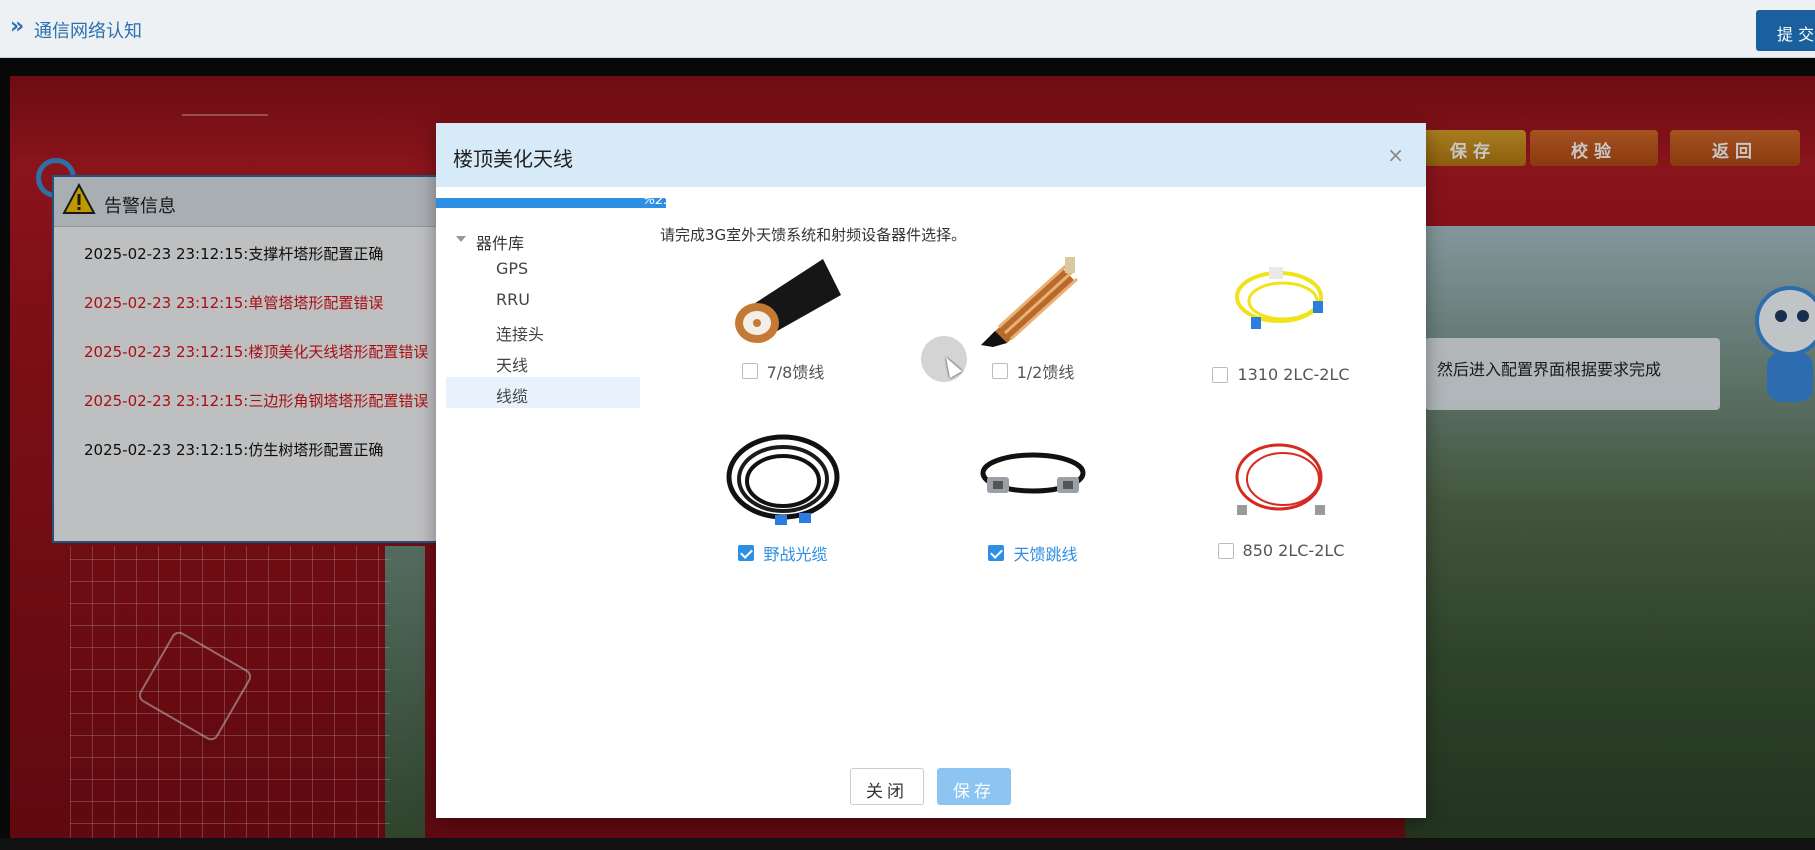 The height and width of the screenshot is (850, 1815). I want to click on product-item: 天馈跳线, so click(1033, 499).